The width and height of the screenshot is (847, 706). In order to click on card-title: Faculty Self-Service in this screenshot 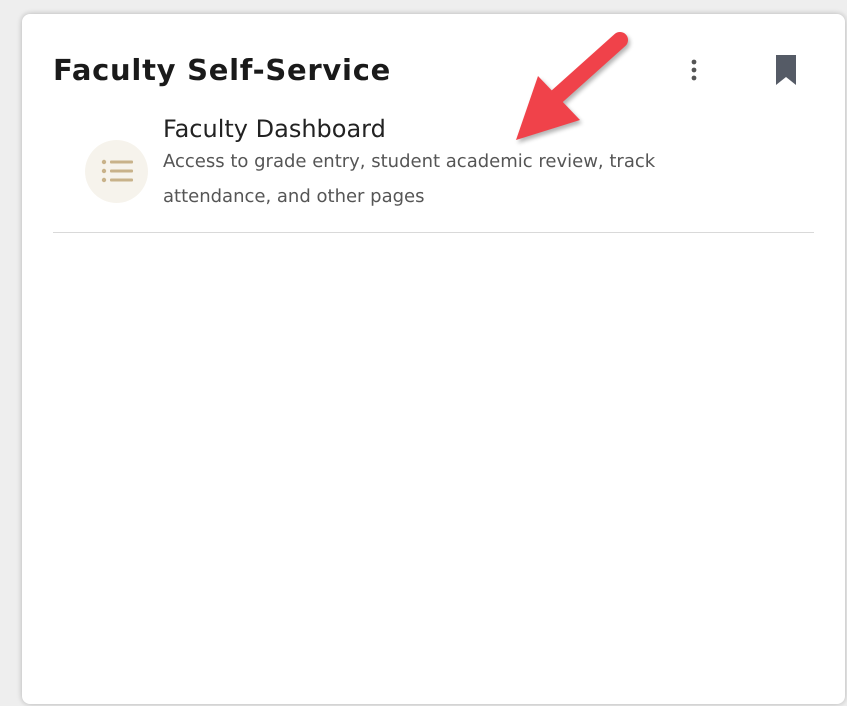, I will do `click(222, 70)`.